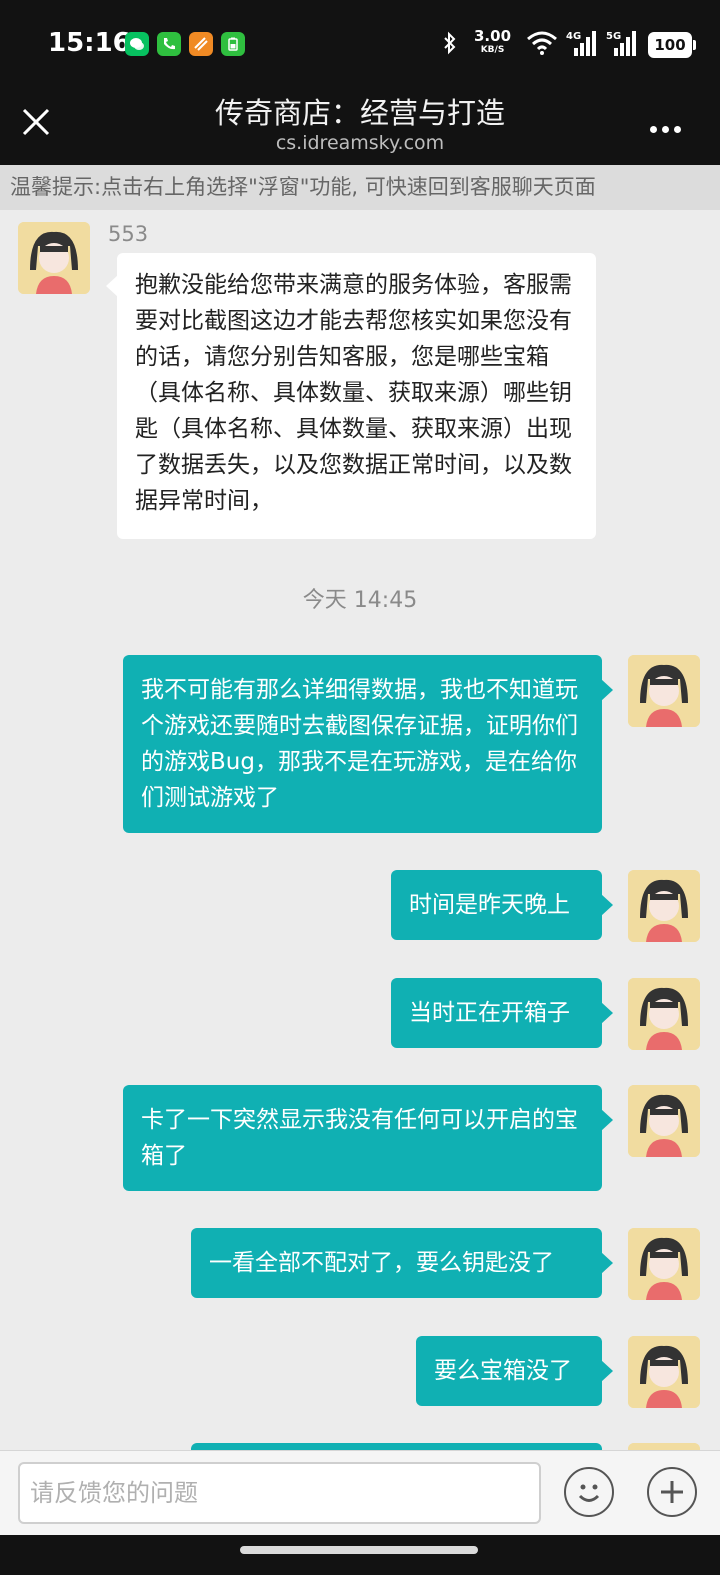  Describe the element at coordinates (360, 187) in the screenshot. I see `tip-bar: 温馨提示:点击右上角选择"浮窗"功能, 可快速回到客服聊天页面` at that location.